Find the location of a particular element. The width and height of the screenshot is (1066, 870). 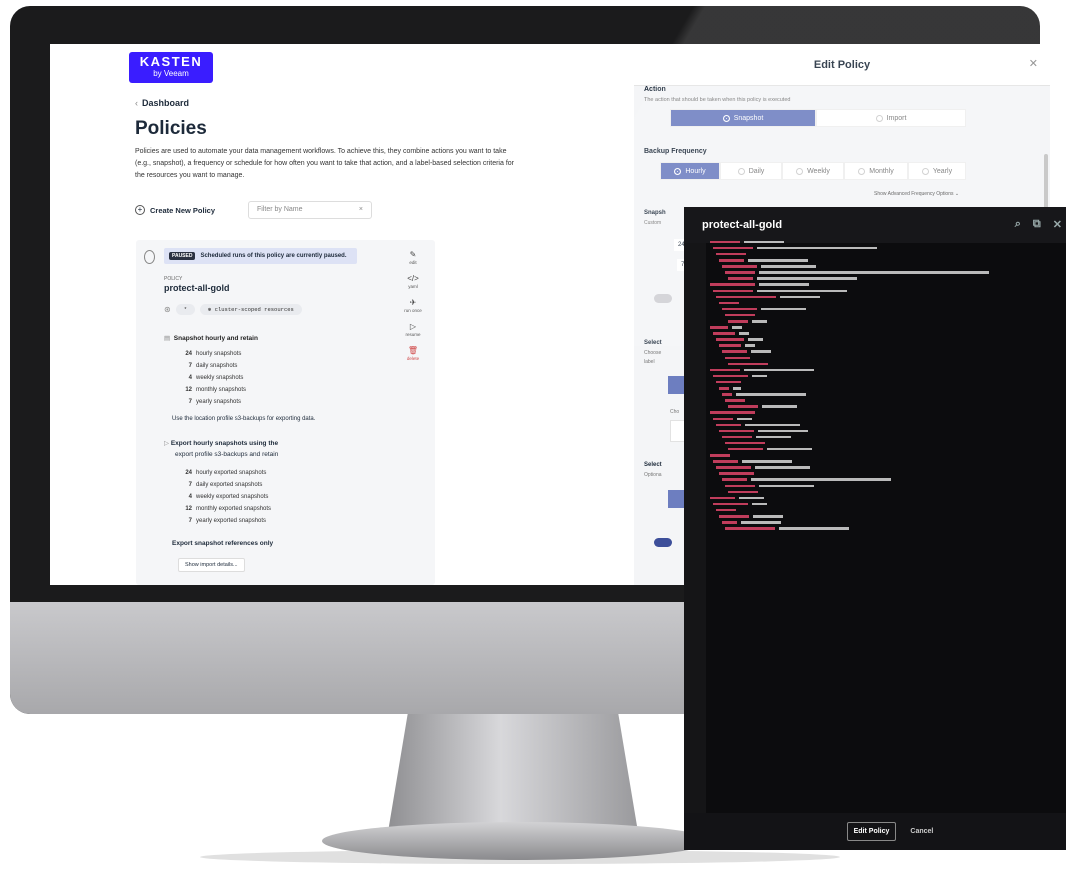

export-header-line1: Export hourly snapshots using the is located at coordinates (224, 443).